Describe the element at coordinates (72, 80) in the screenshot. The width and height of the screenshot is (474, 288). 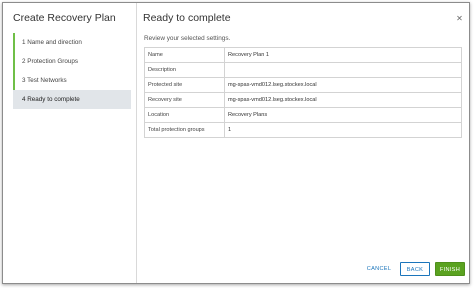
I see `step-test-networks: 3 Test Networks` at that location.